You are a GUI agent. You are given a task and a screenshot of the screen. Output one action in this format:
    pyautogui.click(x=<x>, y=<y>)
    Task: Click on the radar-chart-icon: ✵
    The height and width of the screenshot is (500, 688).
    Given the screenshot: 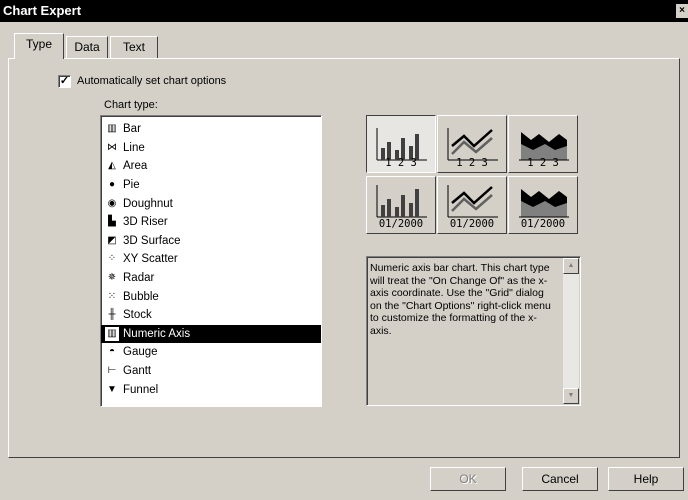 What is the action you would take?
    pyautogui.click(x=112, y=278)
    